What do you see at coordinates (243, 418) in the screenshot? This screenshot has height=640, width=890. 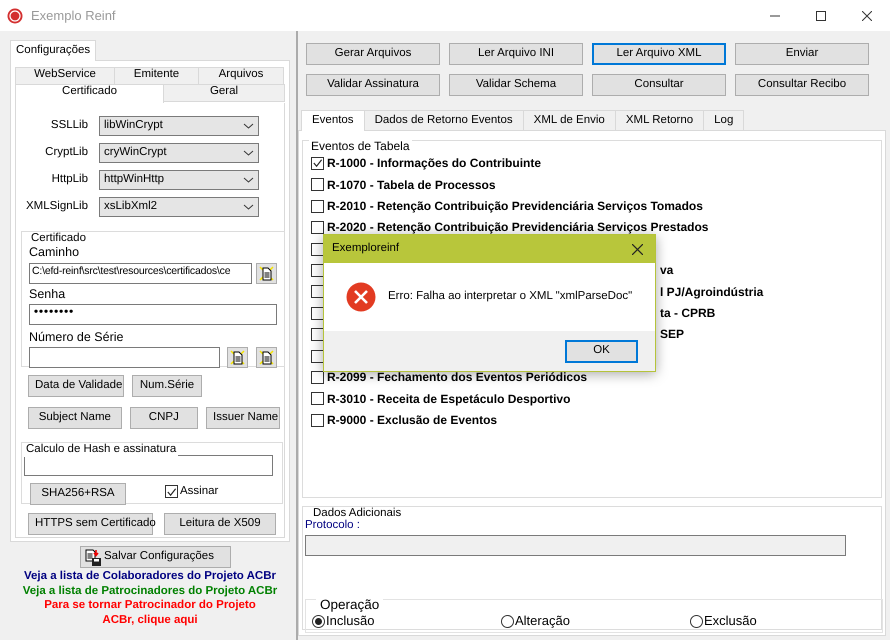 I see `button: Issuer Name` at bounding box center [243, 418].